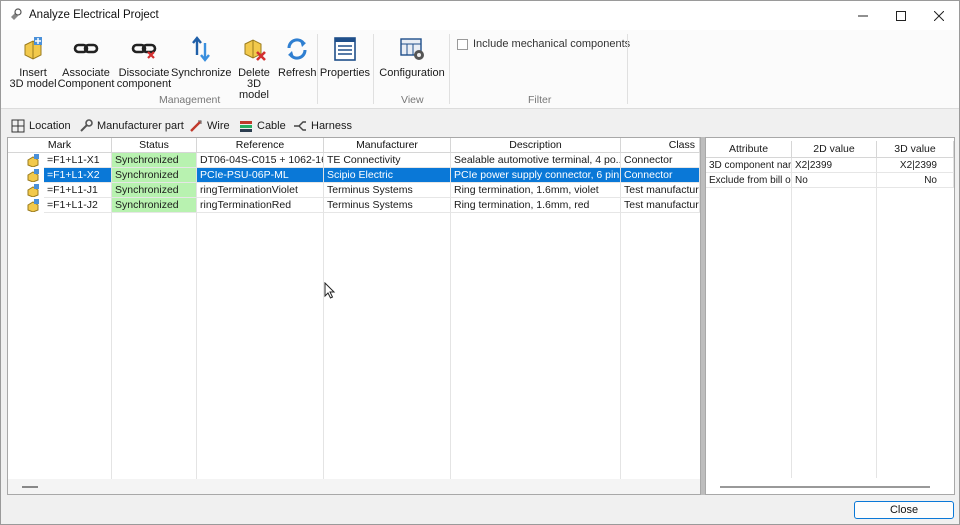  What do you see at coordinates (876, 333) in the screenshot?
I see `column-divider` at bounding box center [876, 333].